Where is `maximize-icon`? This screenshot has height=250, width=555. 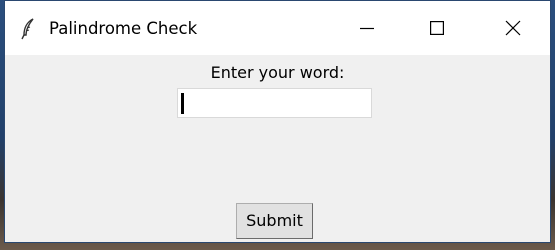
maximize-icon is located at coordinates (437, 28).